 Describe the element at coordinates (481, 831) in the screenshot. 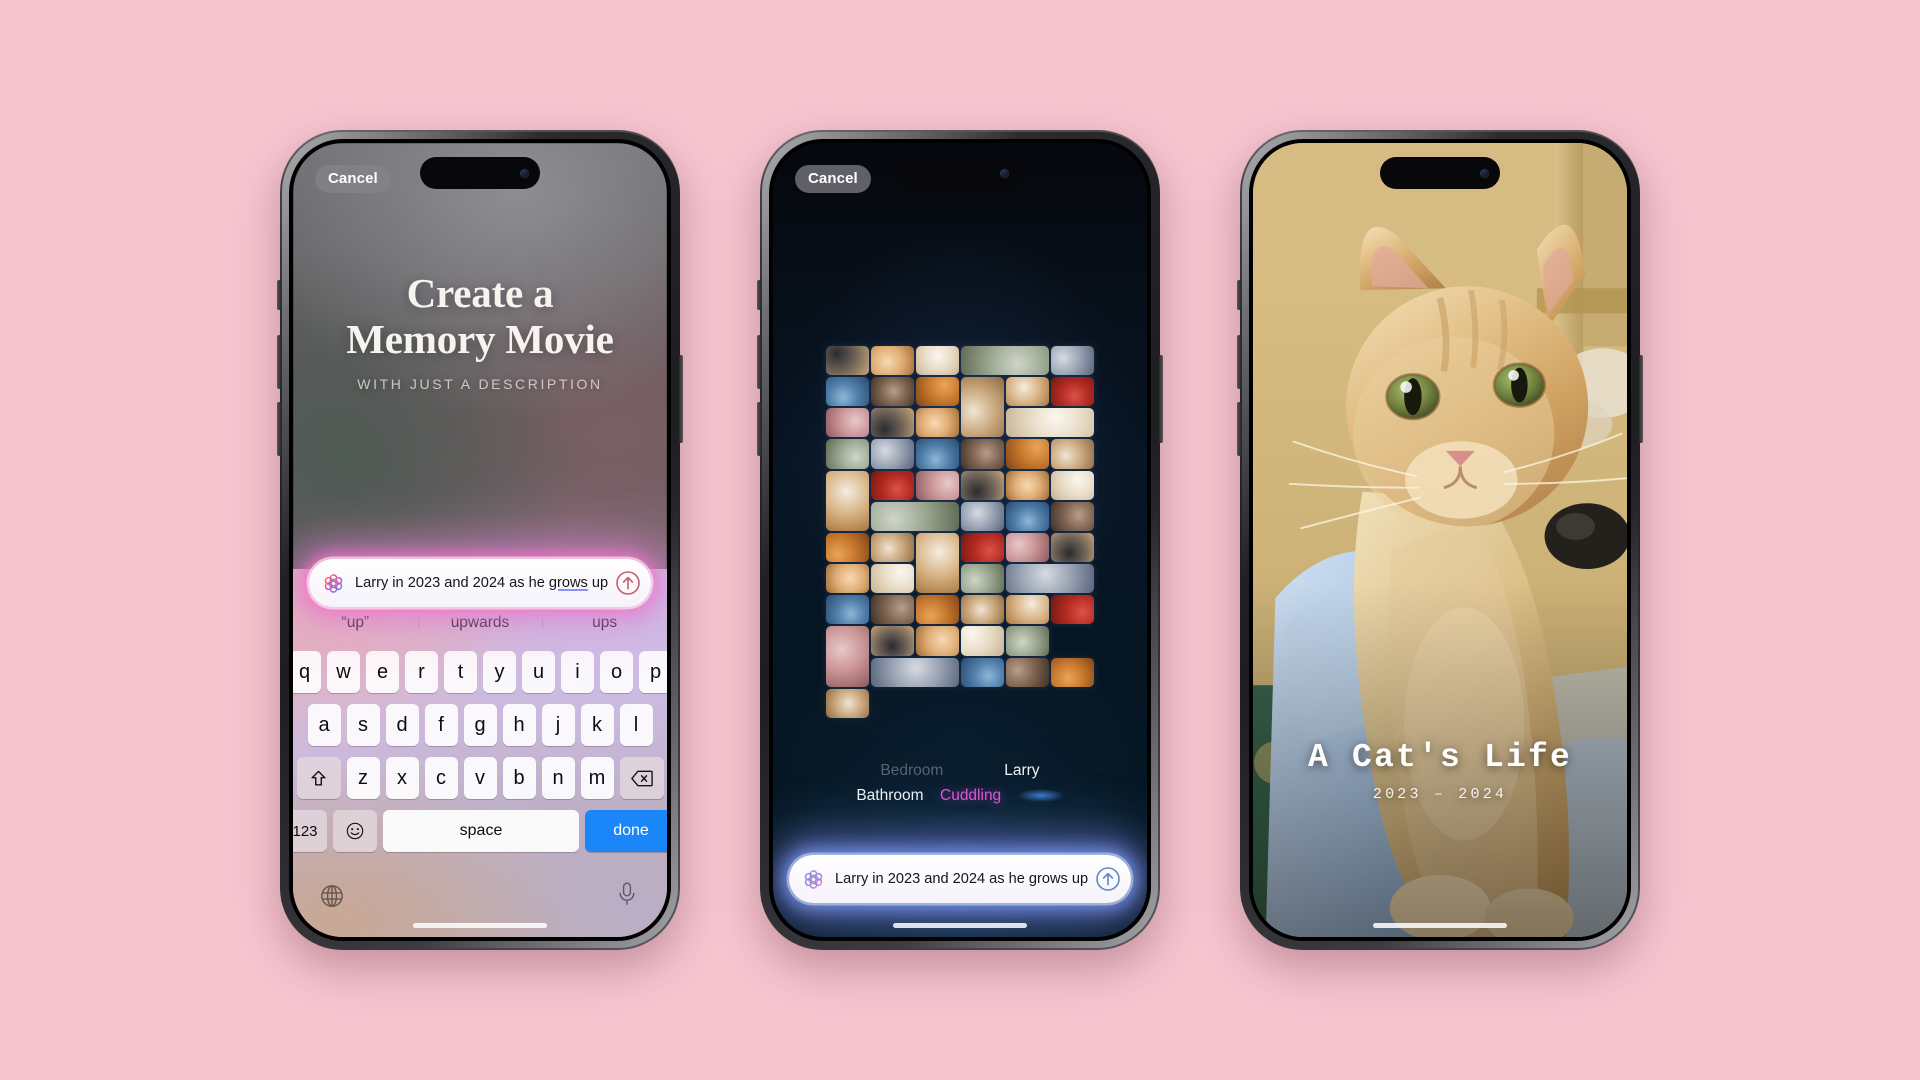

I see `space-key: space` at that location.